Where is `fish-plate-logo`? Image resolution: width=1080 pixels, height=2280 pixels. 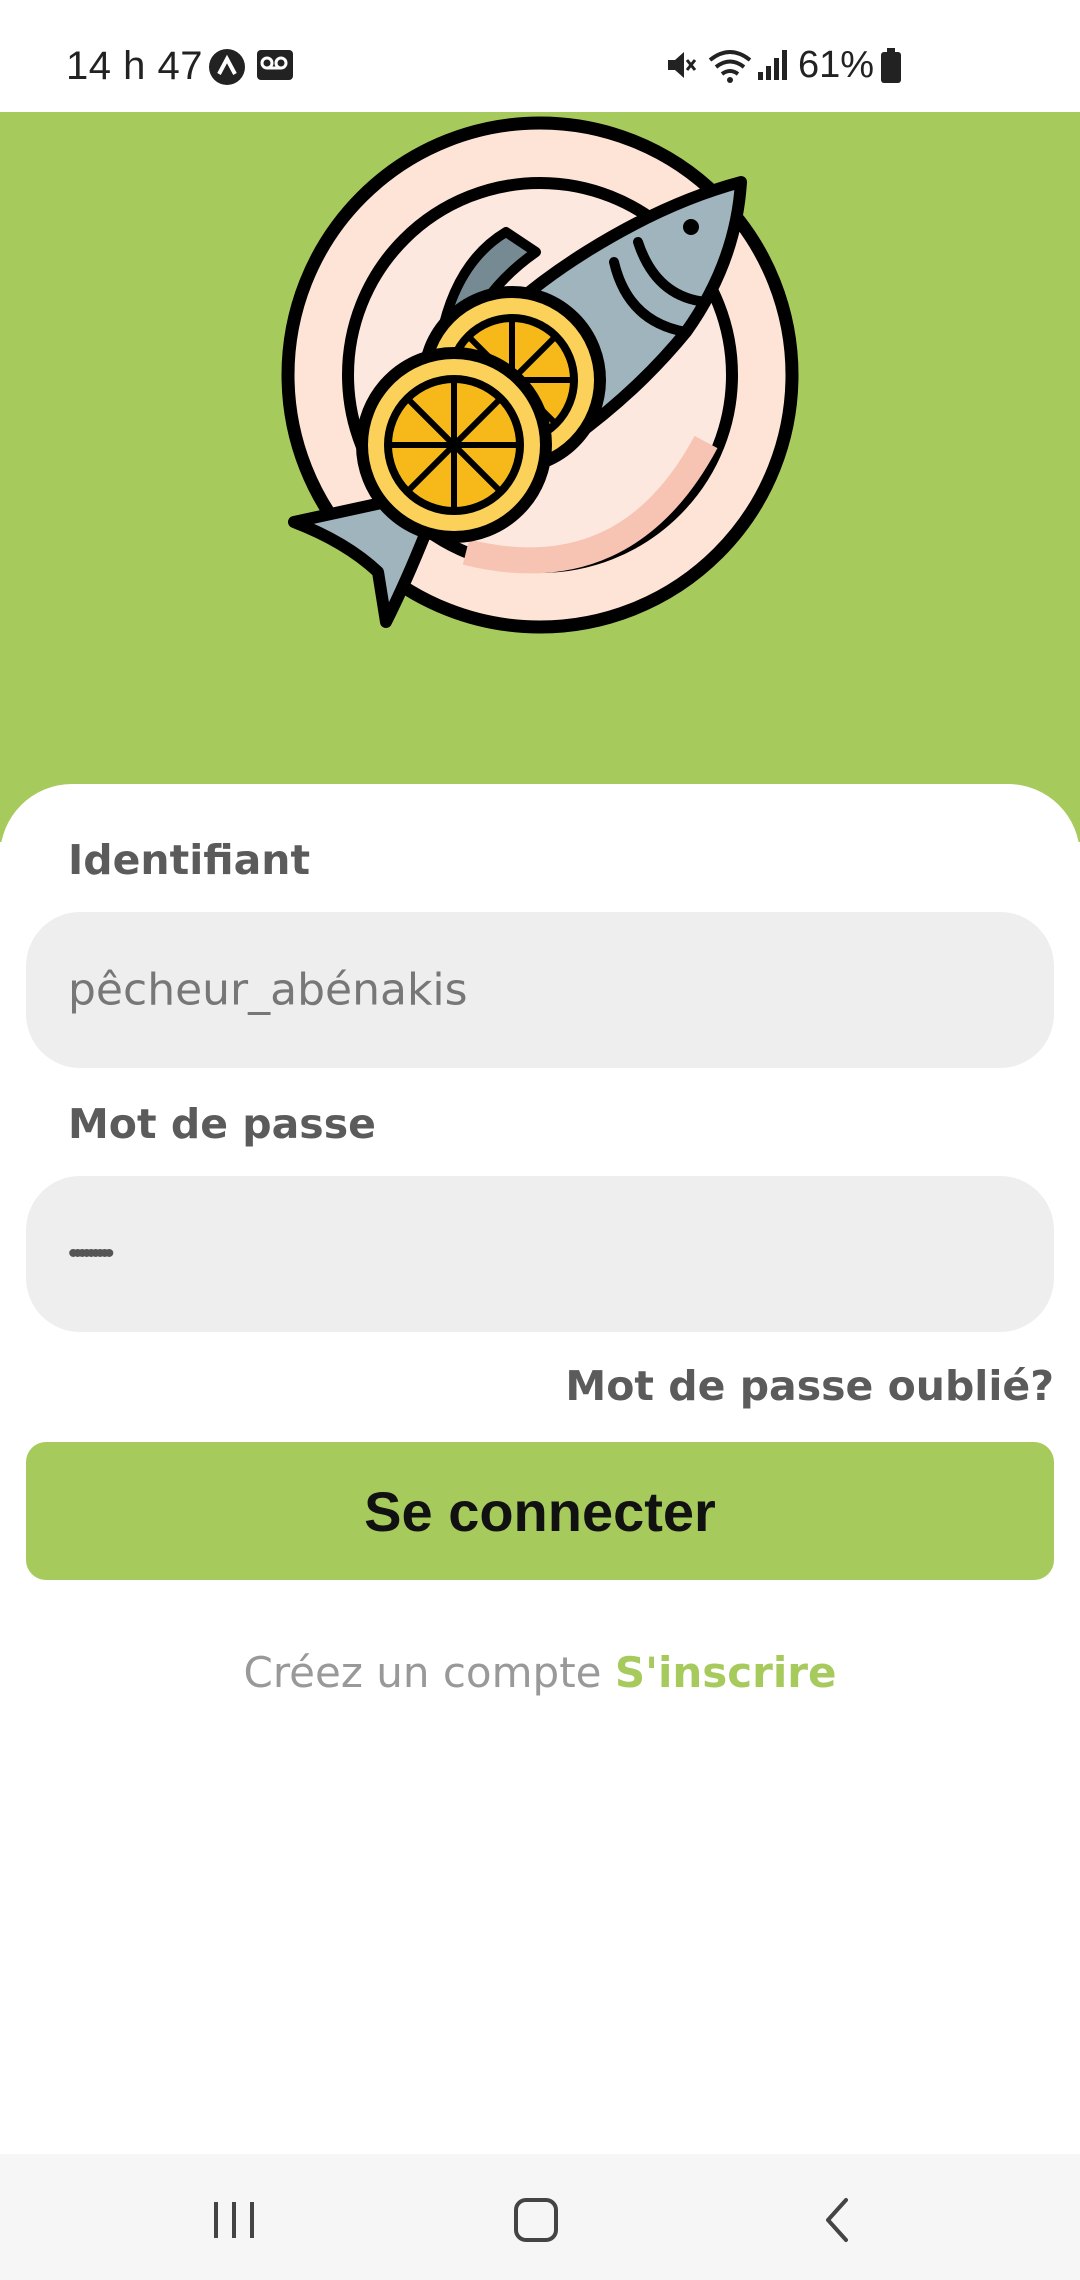 fish-plate-logo is located at coordinates (540, 375).